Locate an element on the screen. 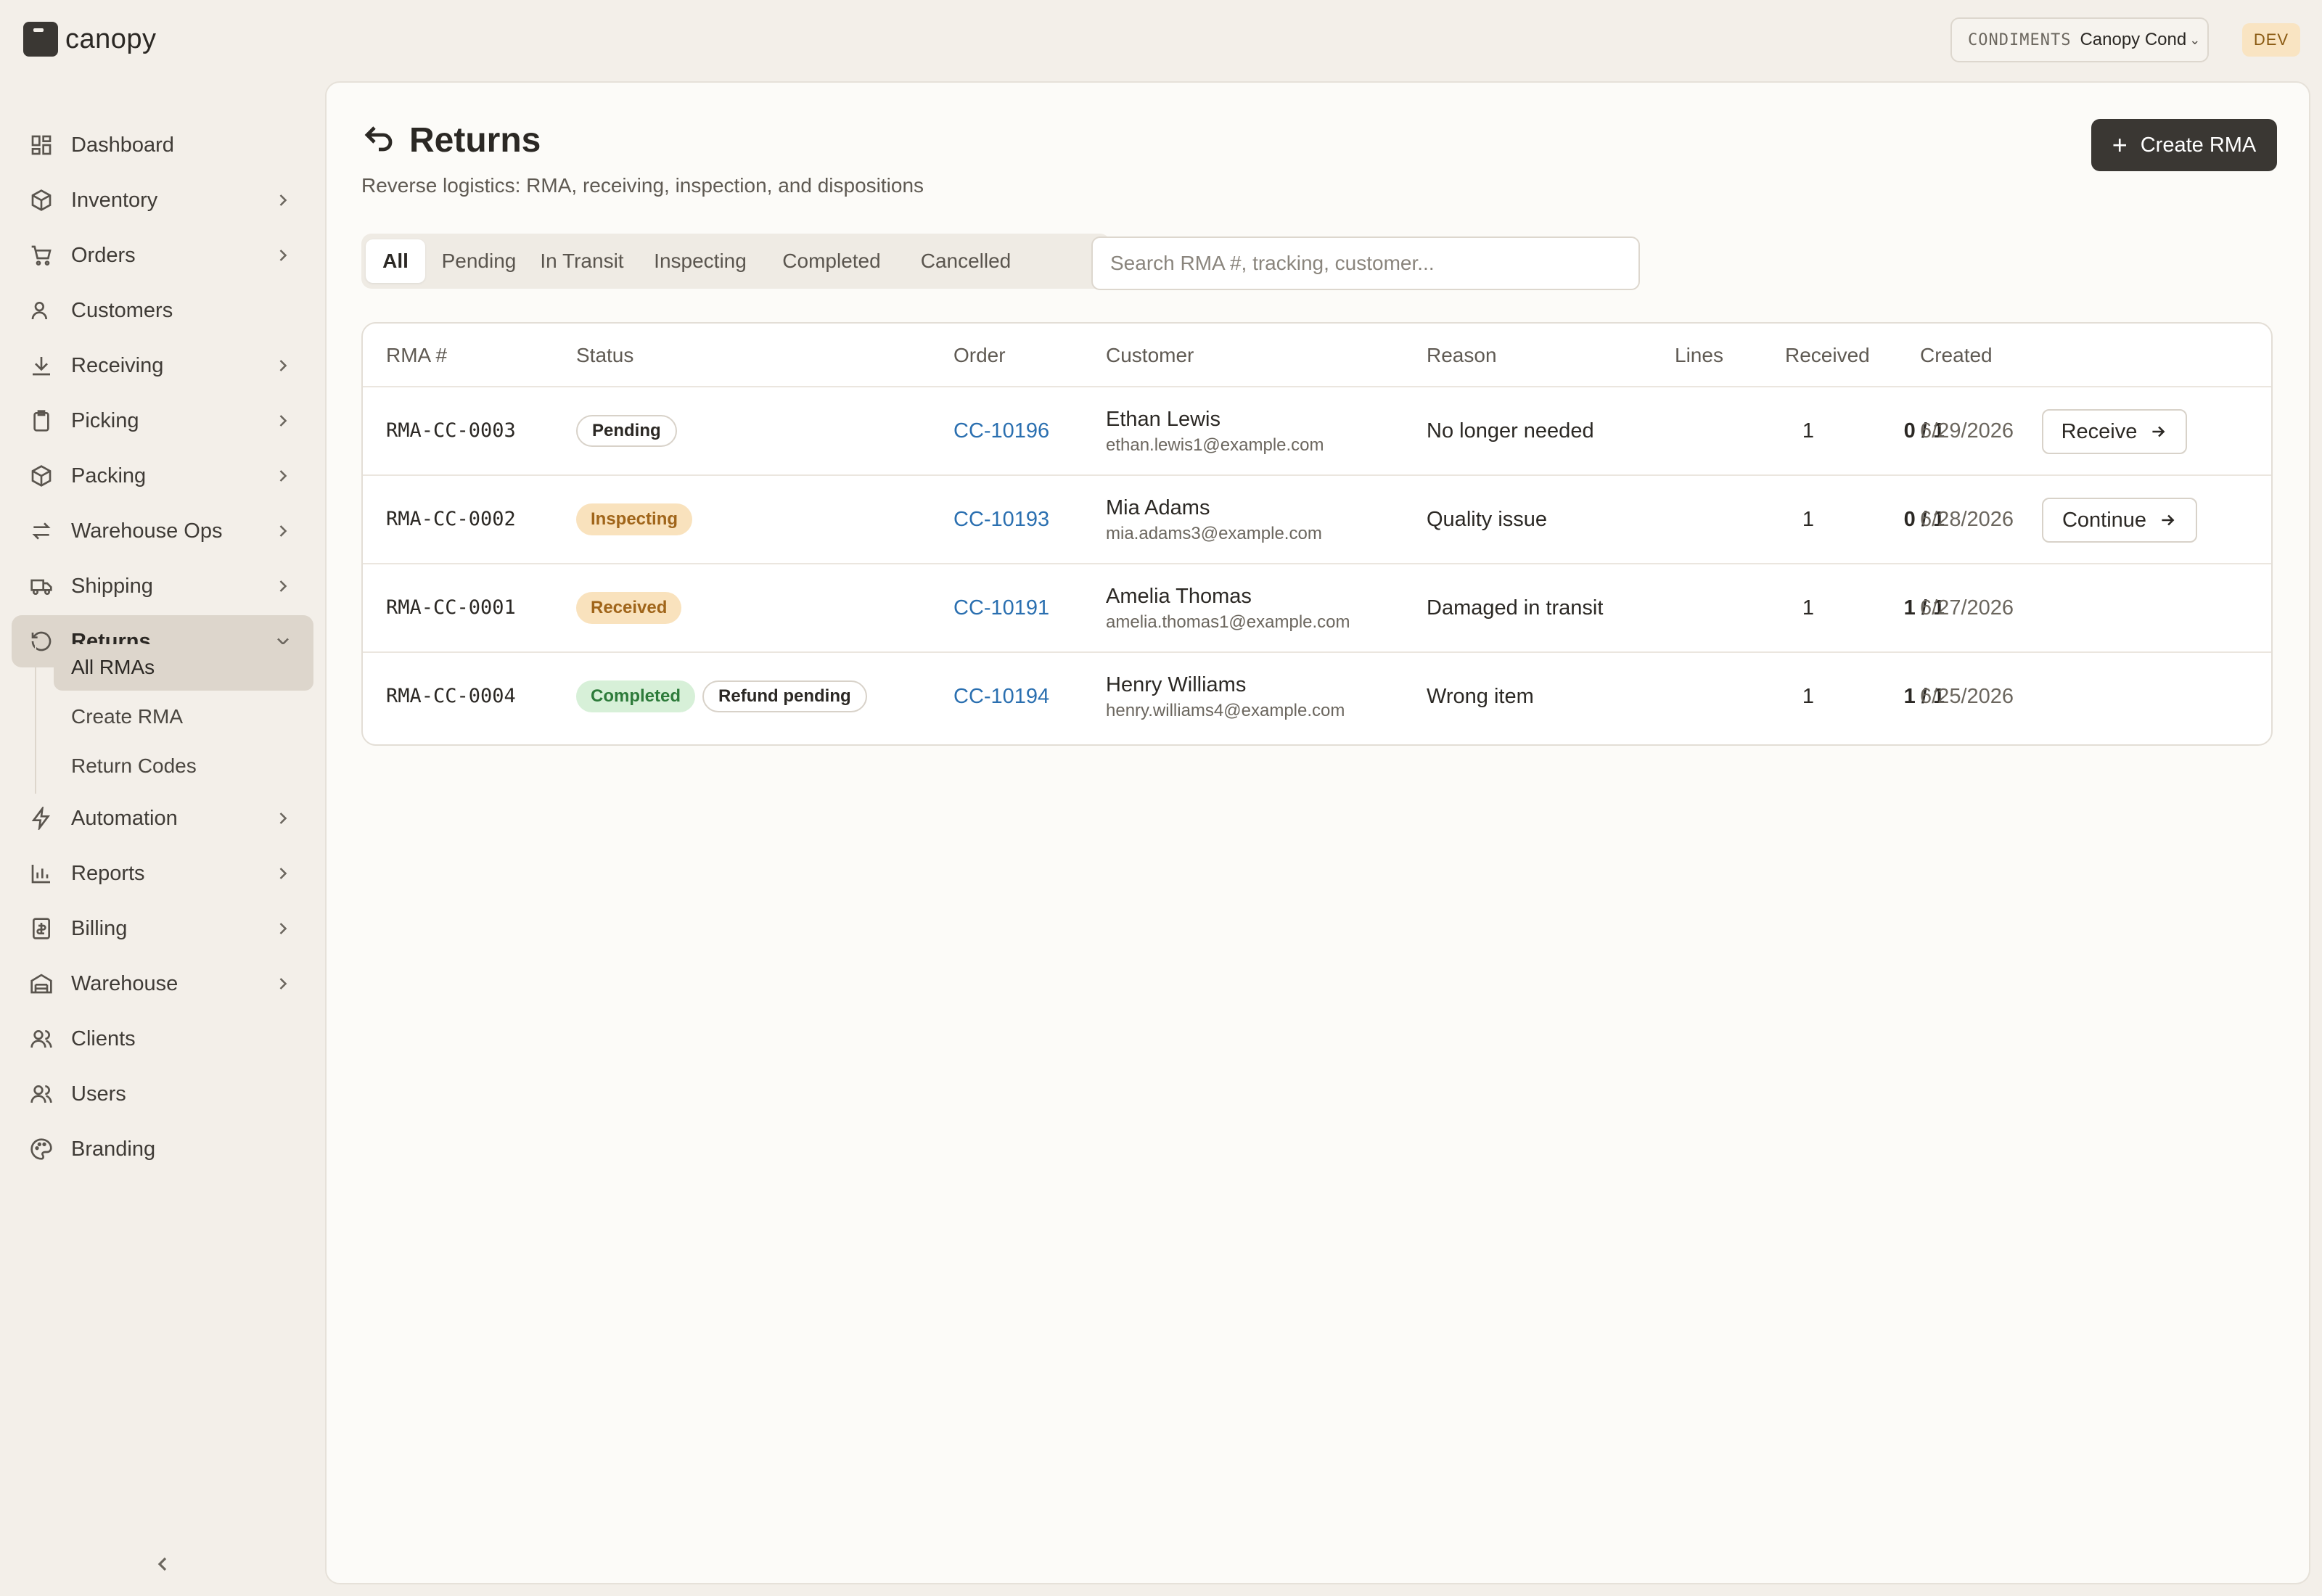  tab-pending: Pending is located at coordinates (479, 261).